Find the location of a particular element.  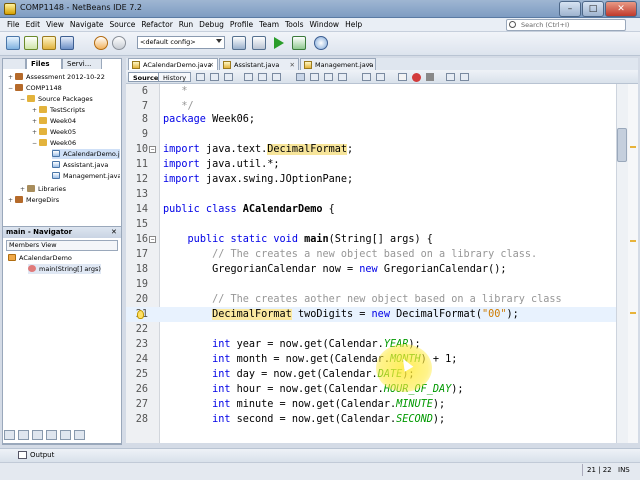

tab-management: Management.java ✕ is located at coordinates (338, 64).